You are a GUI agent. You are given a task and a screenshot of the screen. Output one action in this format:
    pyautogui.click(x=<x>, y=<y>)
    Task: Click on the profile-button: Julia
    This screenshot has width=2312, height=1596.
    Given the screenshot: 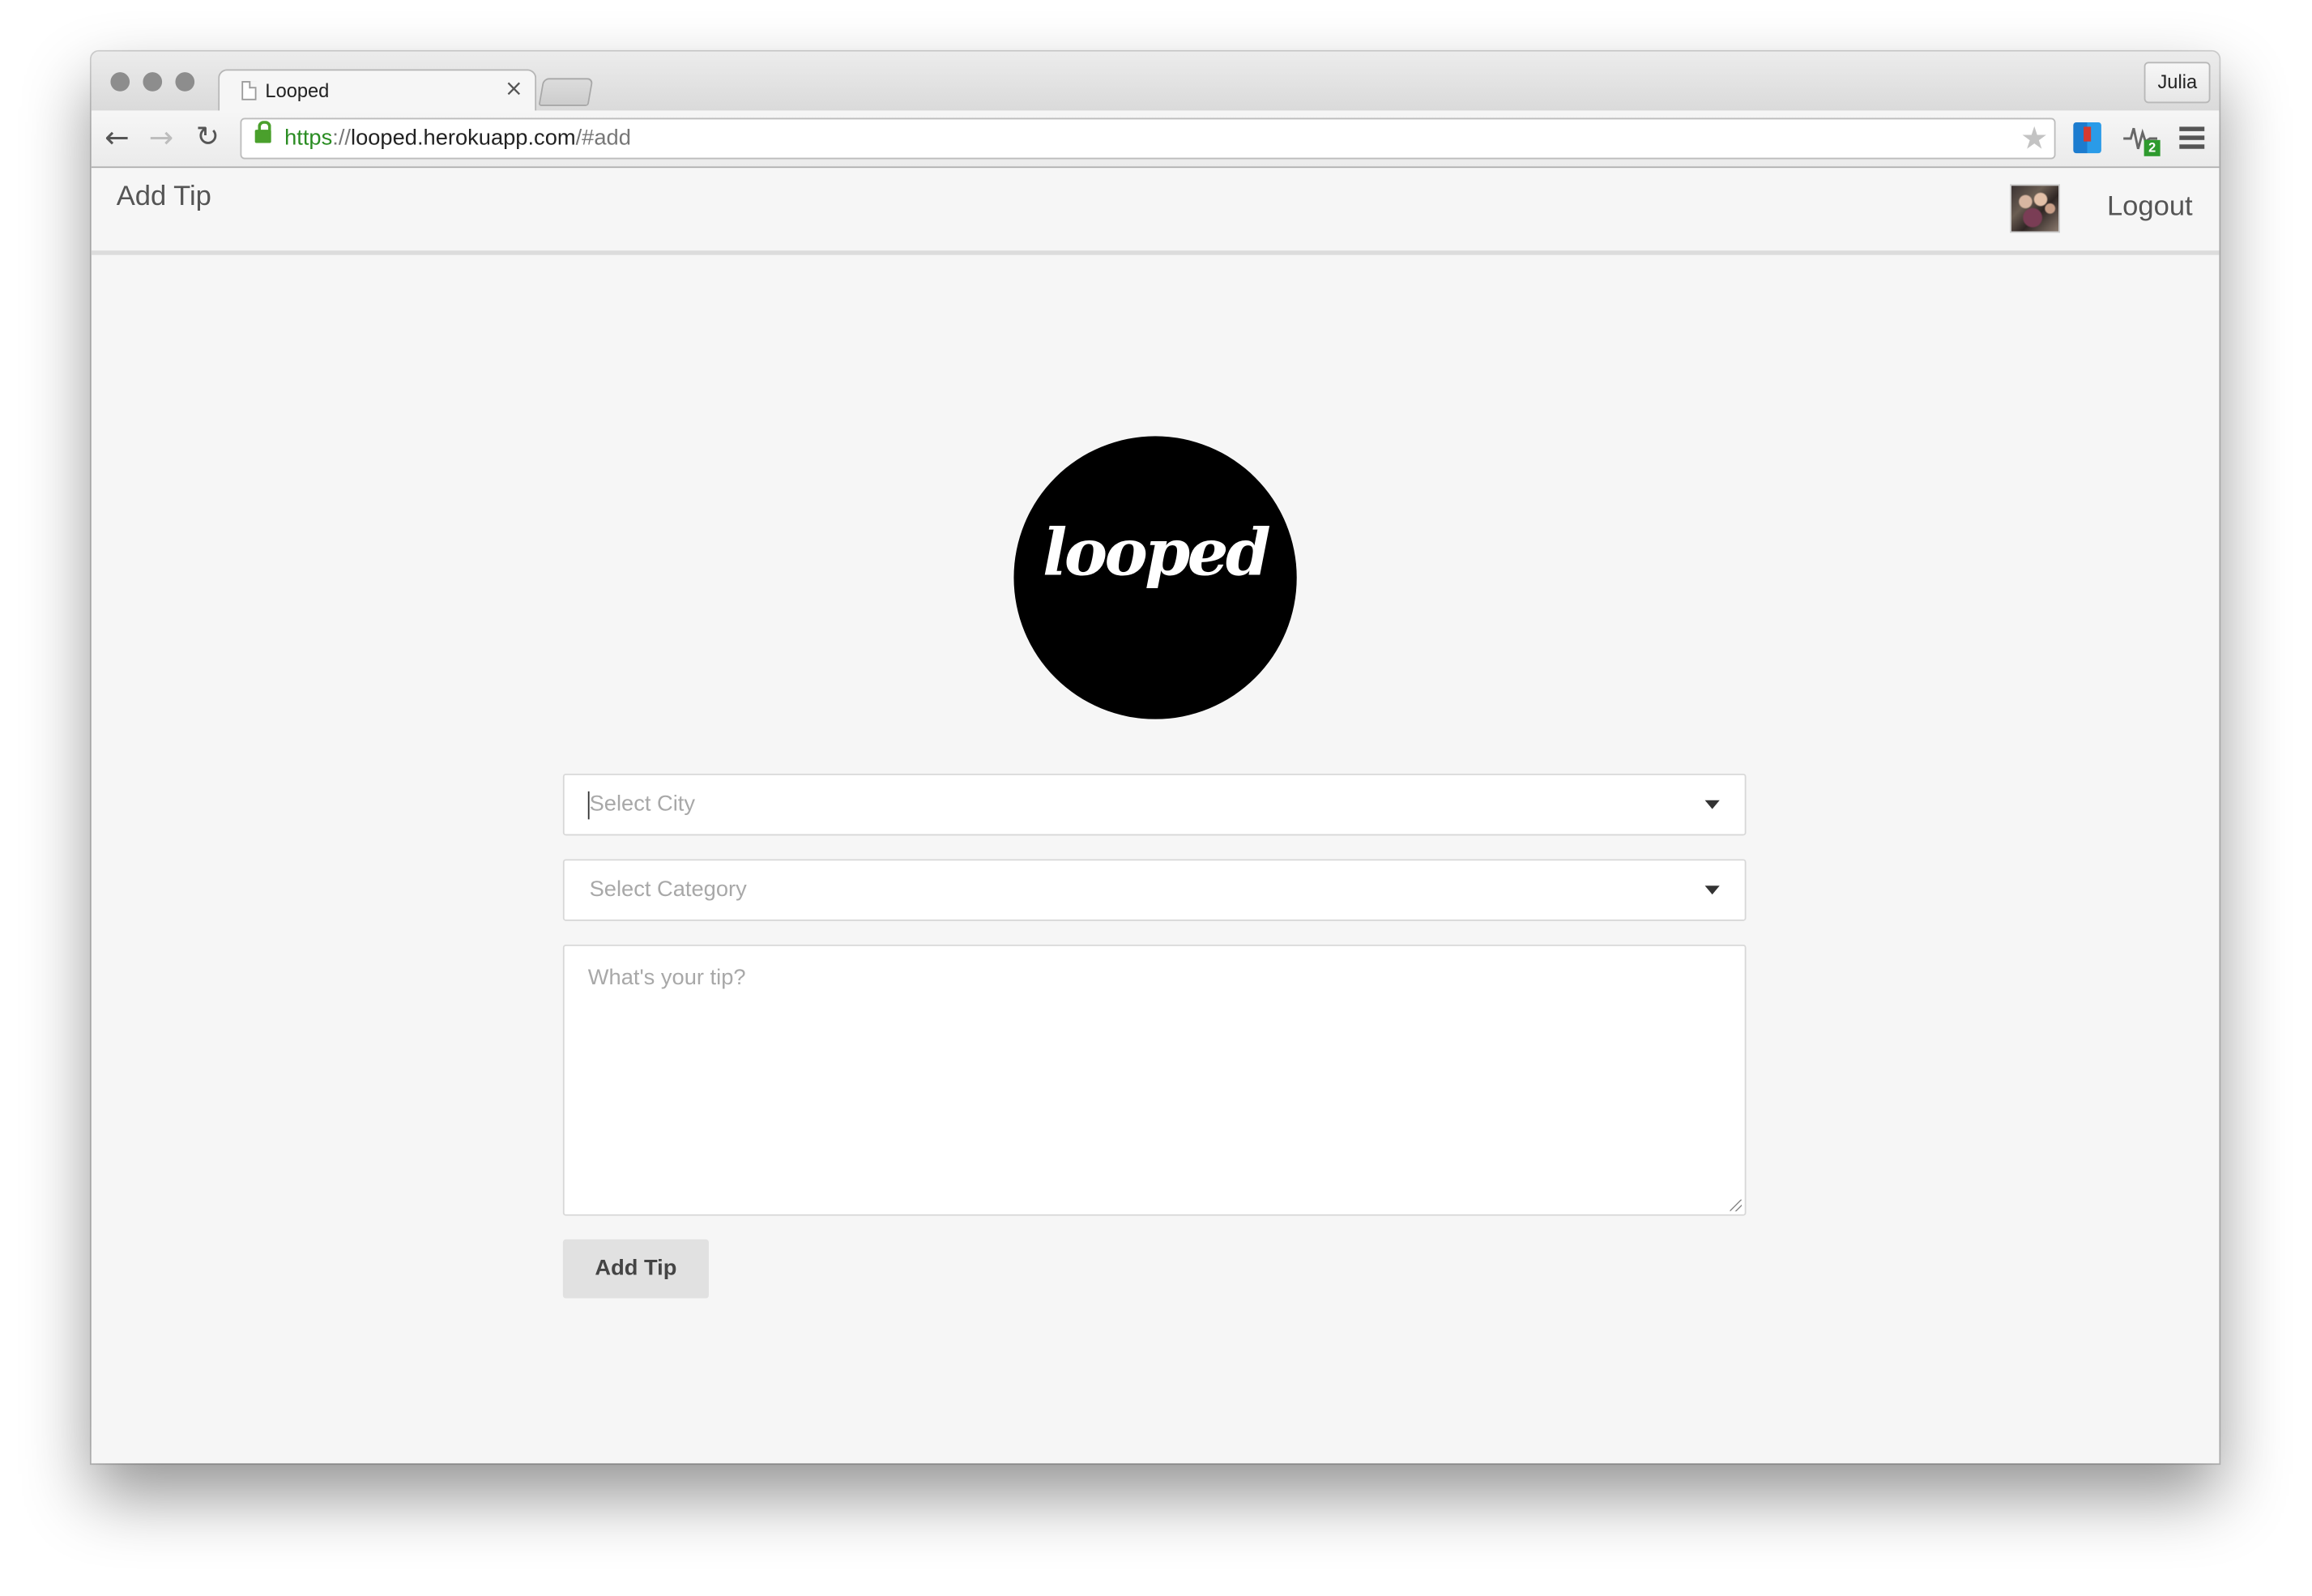 What is the action you would take?
    pyautogui.click(x=2177, y=83)
    